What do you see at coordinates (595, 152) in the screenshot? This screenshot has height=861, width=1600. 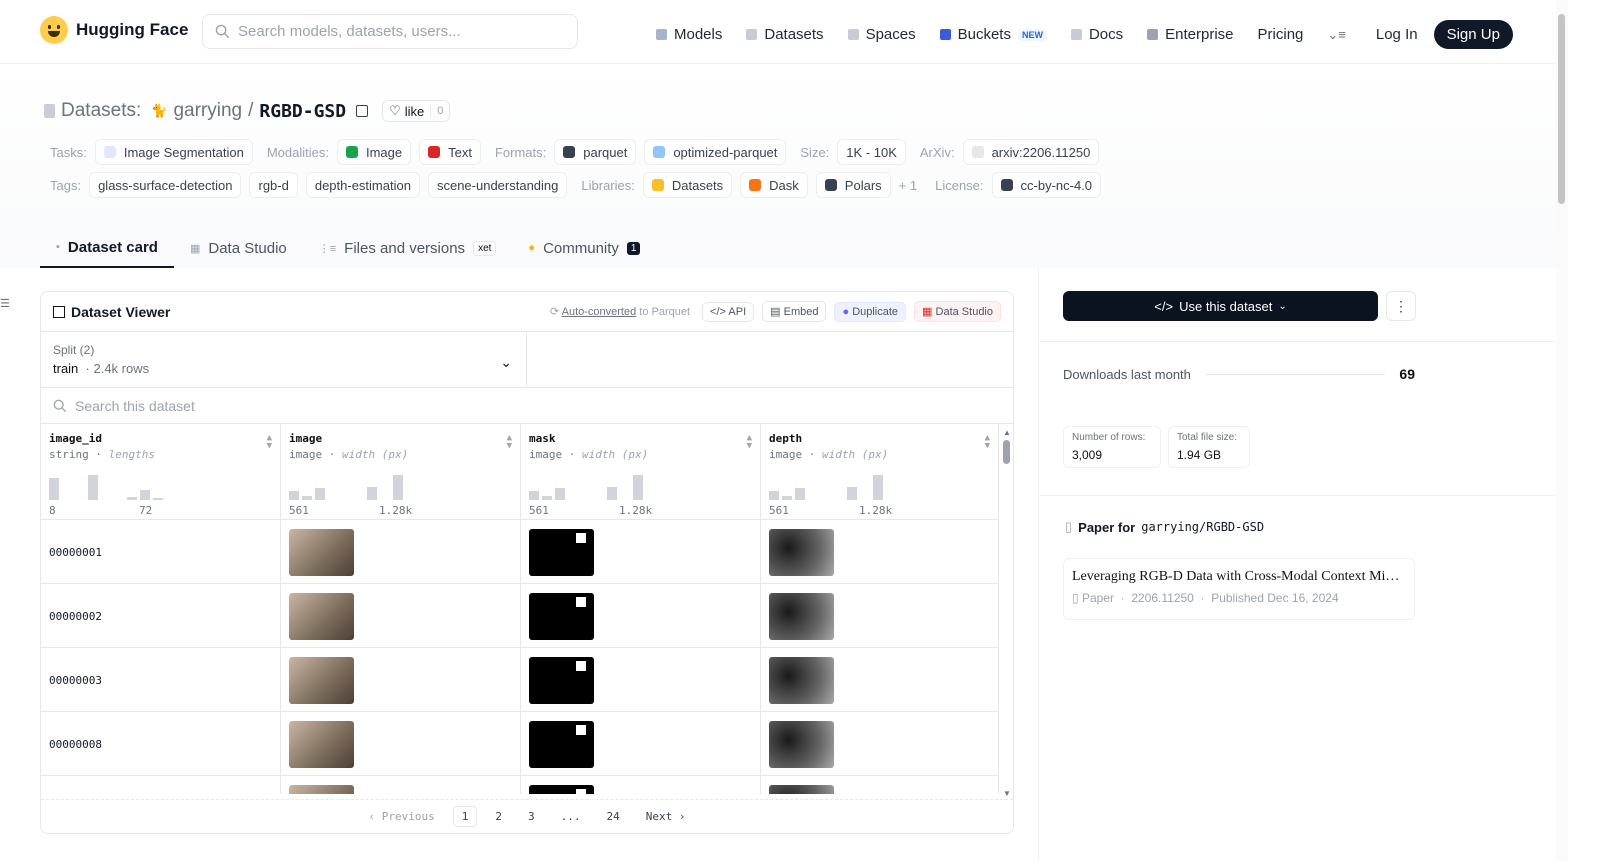 I see `tag-chip: parquet` at bounding box center [595, 152].